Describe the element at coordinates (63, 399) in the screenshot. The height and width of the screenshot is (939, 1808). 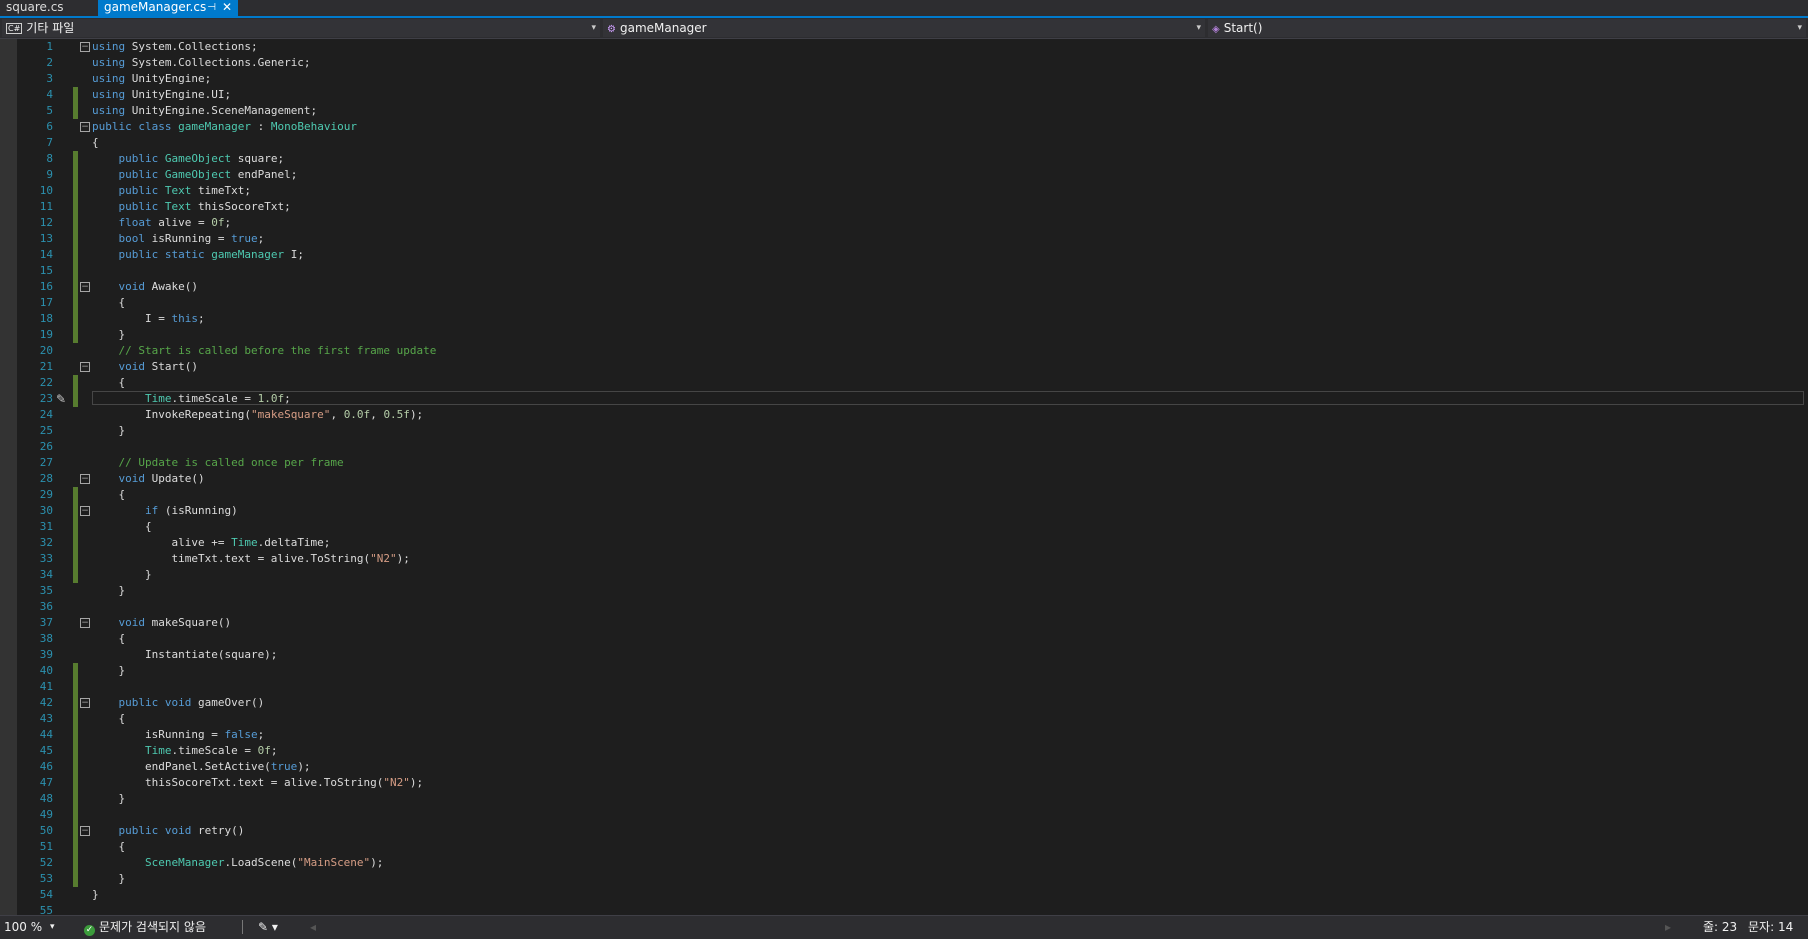
I see `quick-action-icon: ✎` at that location.